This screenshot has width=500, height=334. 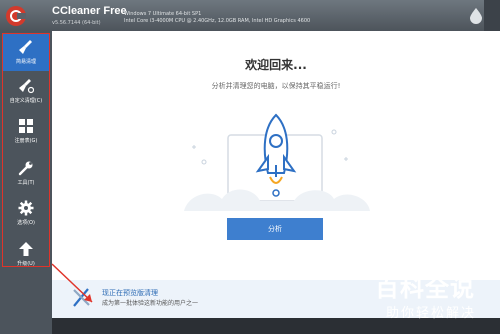 What do you see at coordinates (26, 249) in the screenshot?
I see `arrow-up-icon` at bounding box center [26, 249].